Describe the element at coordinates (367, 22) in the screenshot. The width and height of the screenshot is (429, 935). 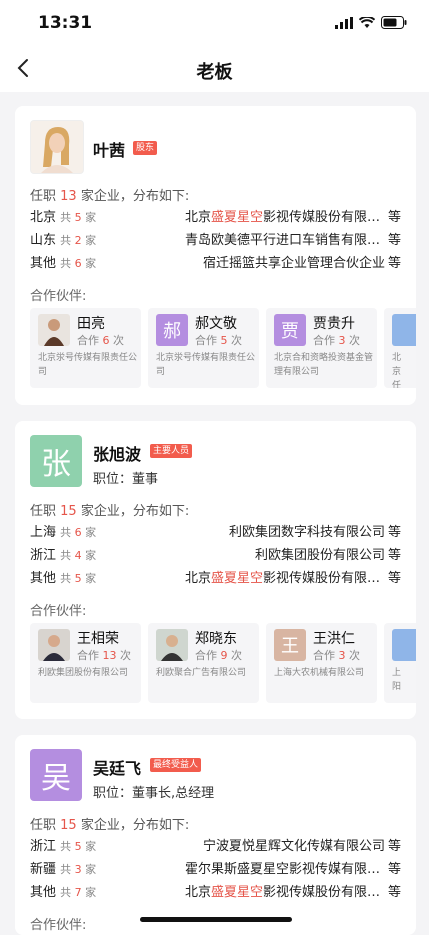
I see `wifi-icon` at that location.